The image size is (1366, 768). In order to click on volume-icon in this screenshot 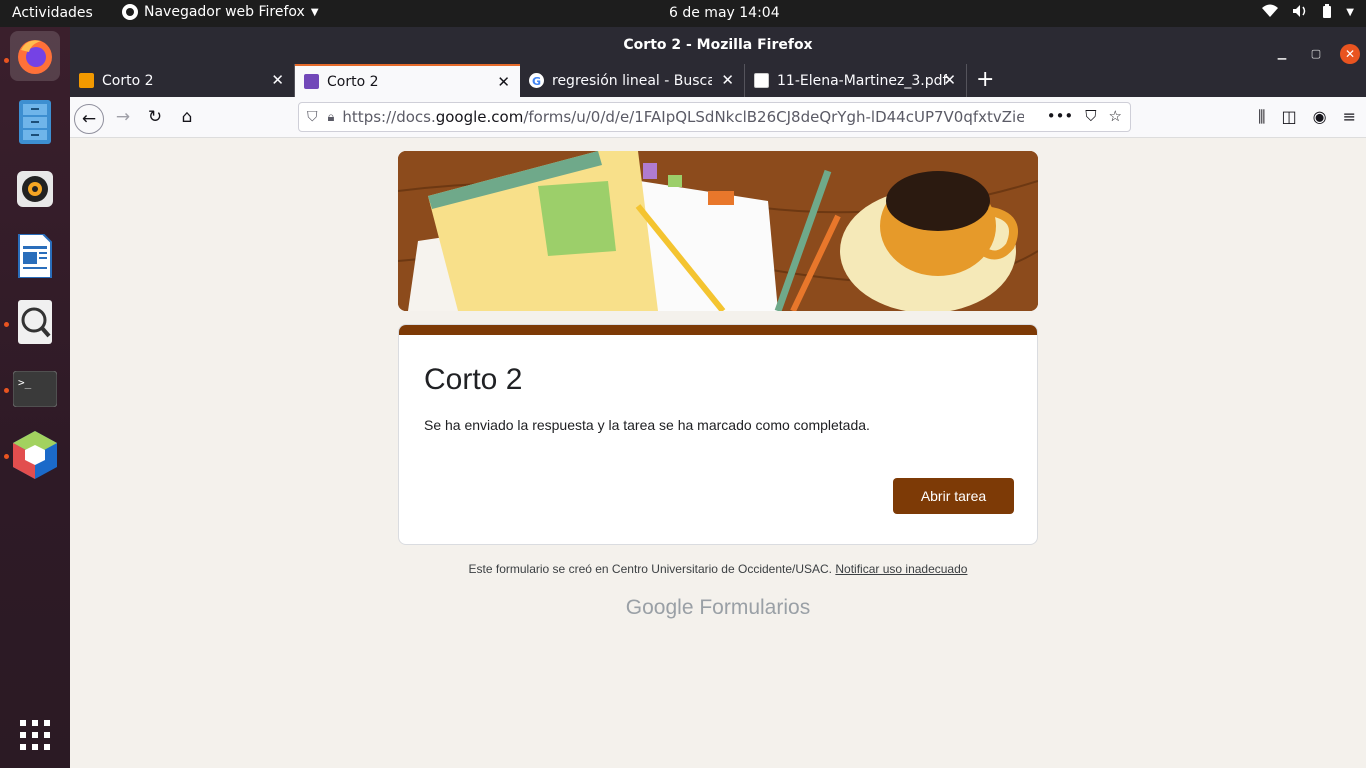, I will do `click(1300, 13)`.